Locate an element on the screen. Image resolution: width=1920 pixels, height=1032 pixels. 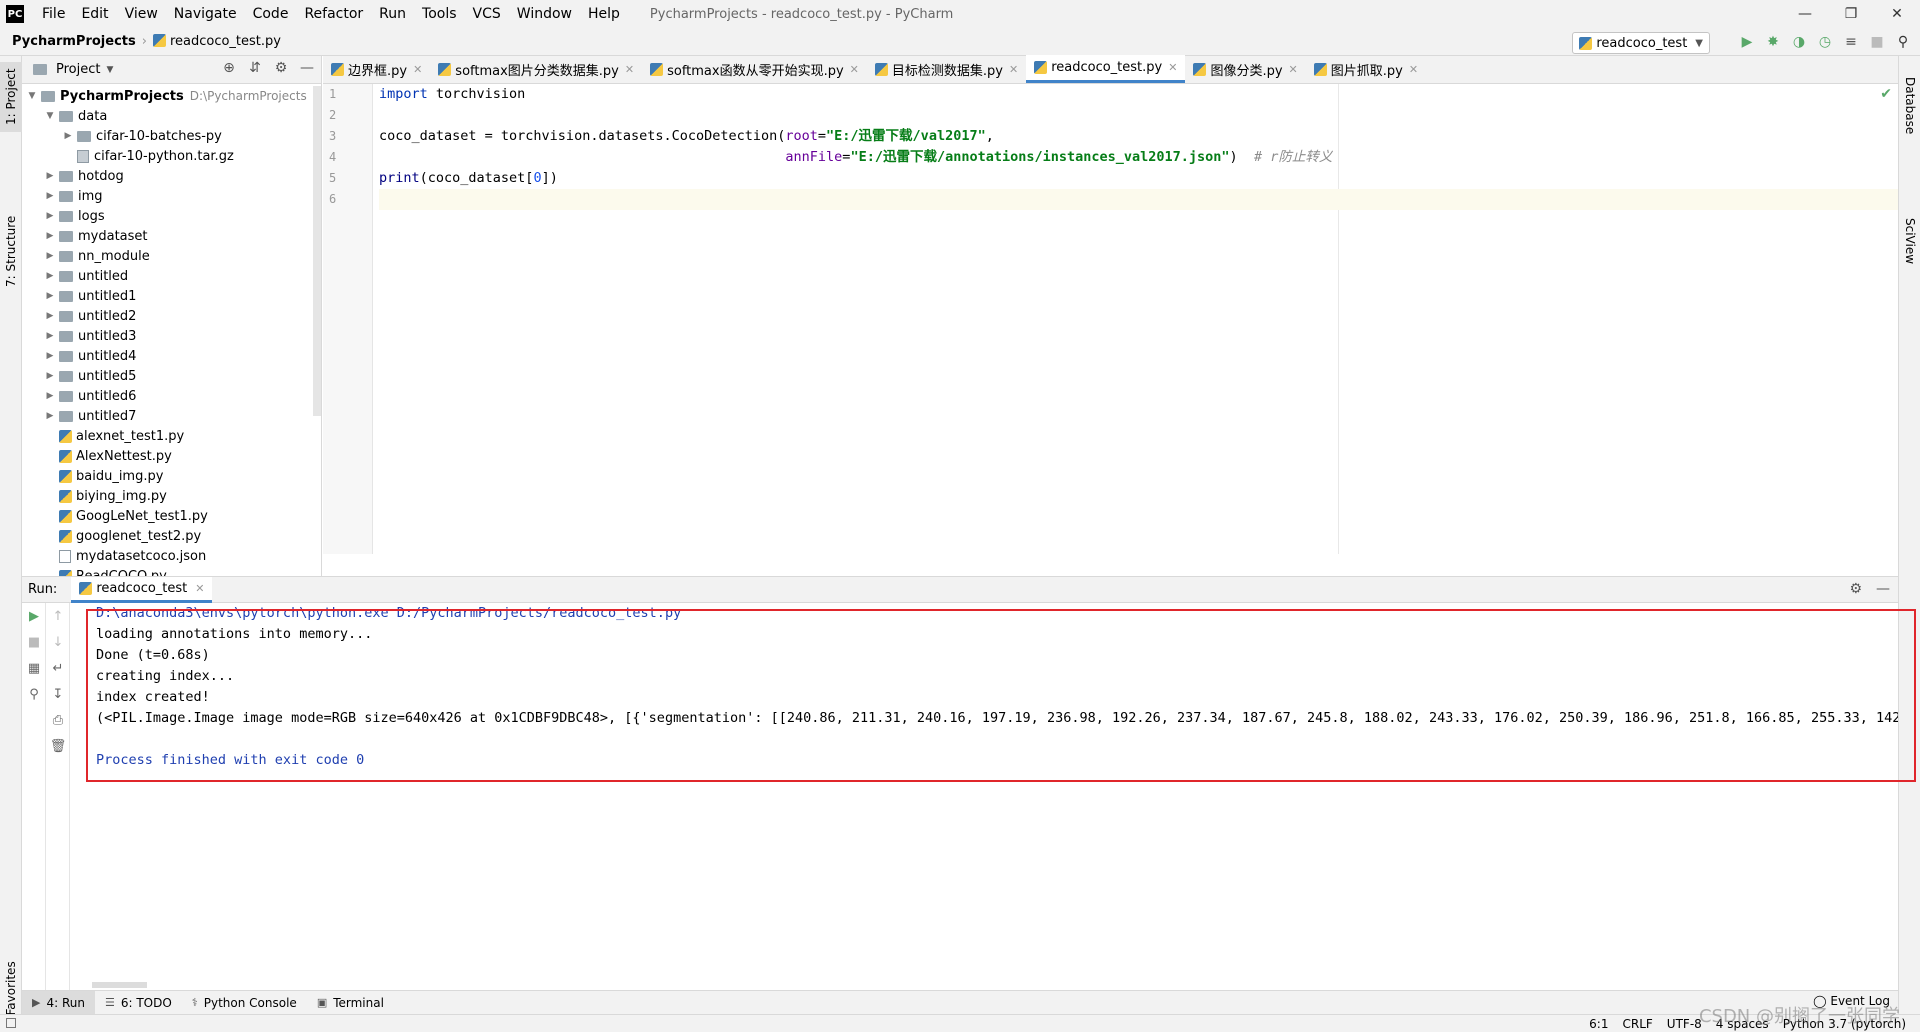
tree-item: ▶ cifar-10-batches-py is located at coordinates (166, 136).